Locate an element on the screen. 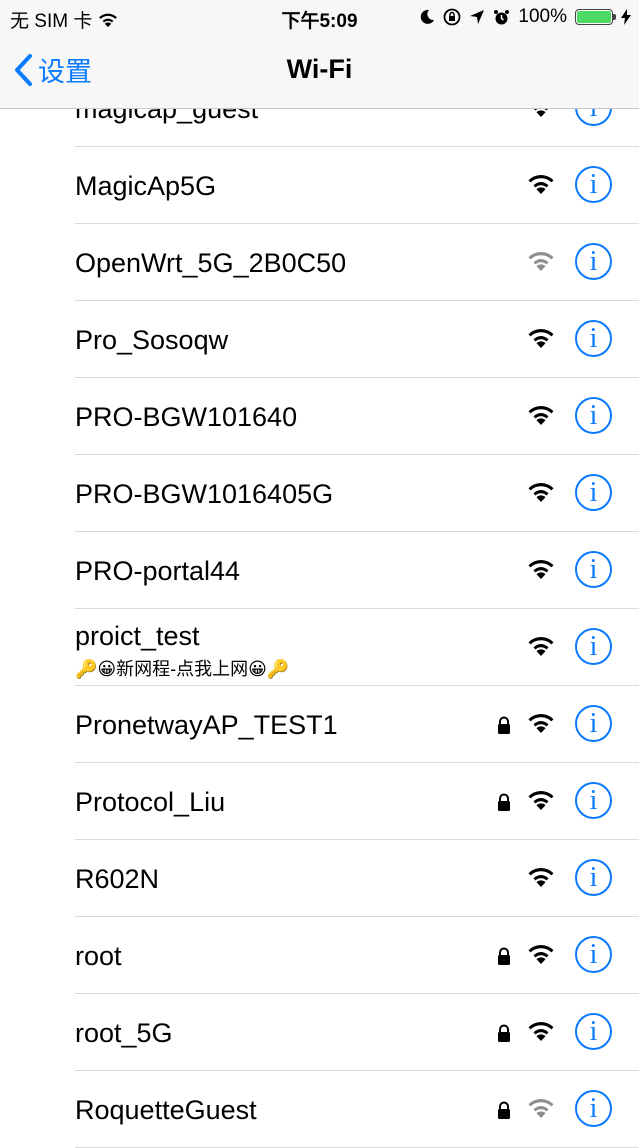 The image size is (639, 1148). network-row: MagicAp5G i is located at coordinates (319, 185).